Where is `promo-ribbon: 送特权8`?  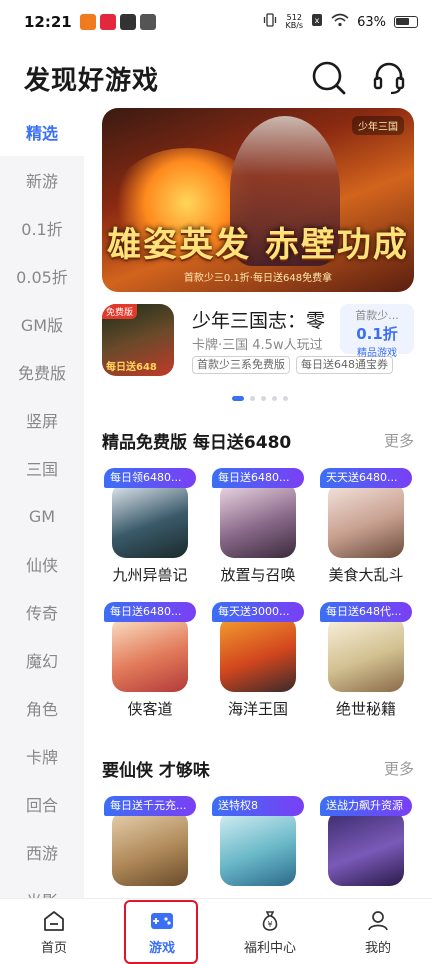
promo-ribbon: 送特权8 is located at coordinates (258, 806).